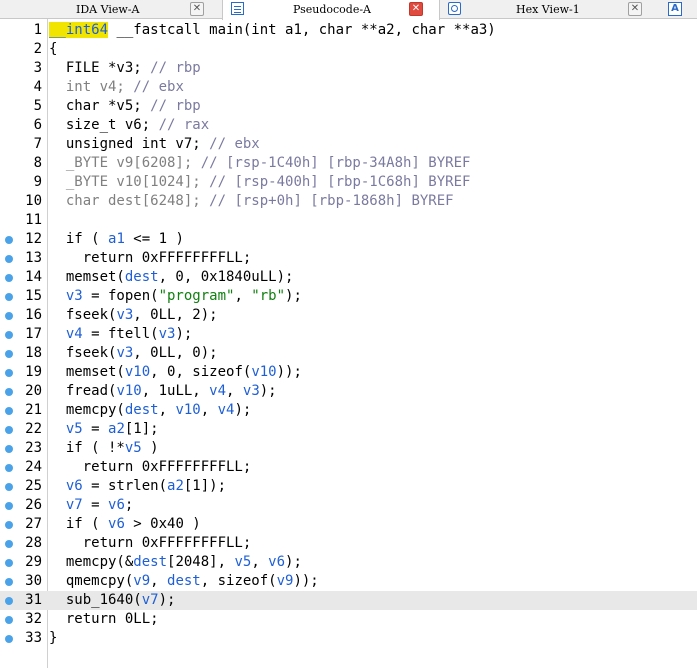  What do you see at coordinates (348, 581) in the screenshot?
I see `code-line: 30 qmemcpy(v9, dest, sizeof(v9));` at bounding box center [348, 581].